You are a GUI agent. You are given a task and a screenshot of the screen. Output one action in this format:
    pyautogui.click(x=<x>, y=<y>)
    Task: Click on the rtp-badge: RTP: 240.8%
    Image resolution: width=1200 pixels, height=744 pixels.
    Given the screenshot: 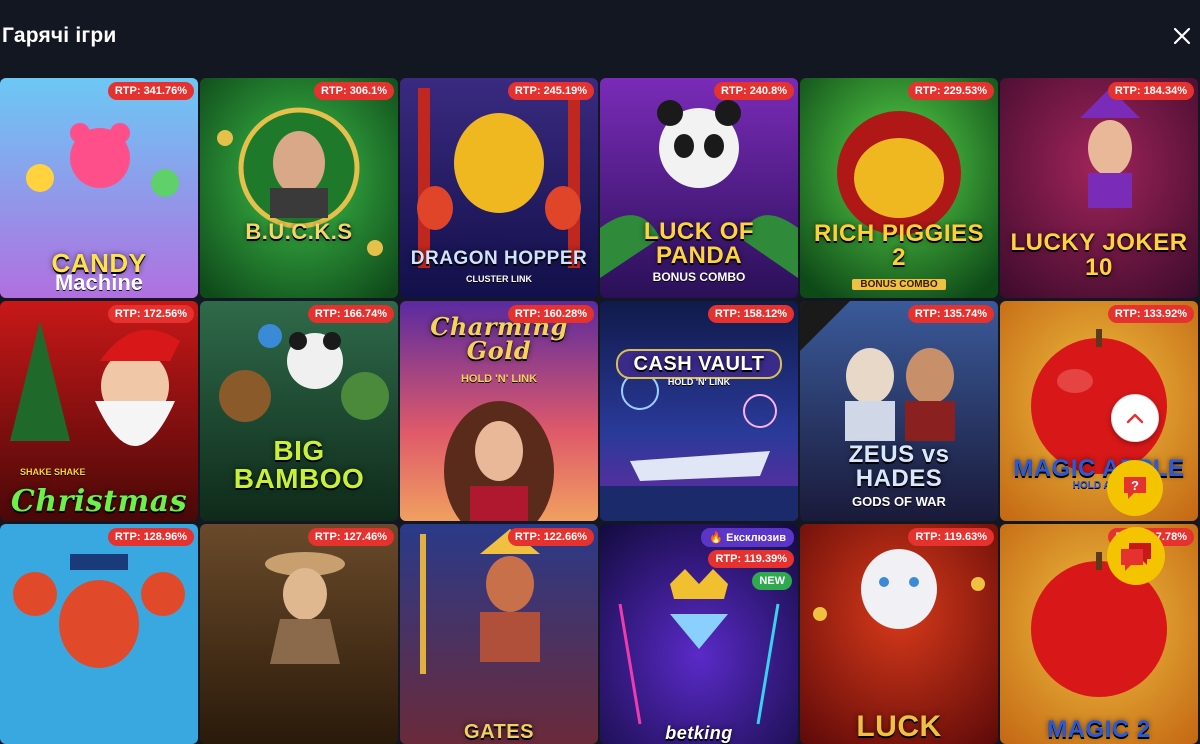 What is the action you would take?
    pyautogui.click(x=753, y=91)
    